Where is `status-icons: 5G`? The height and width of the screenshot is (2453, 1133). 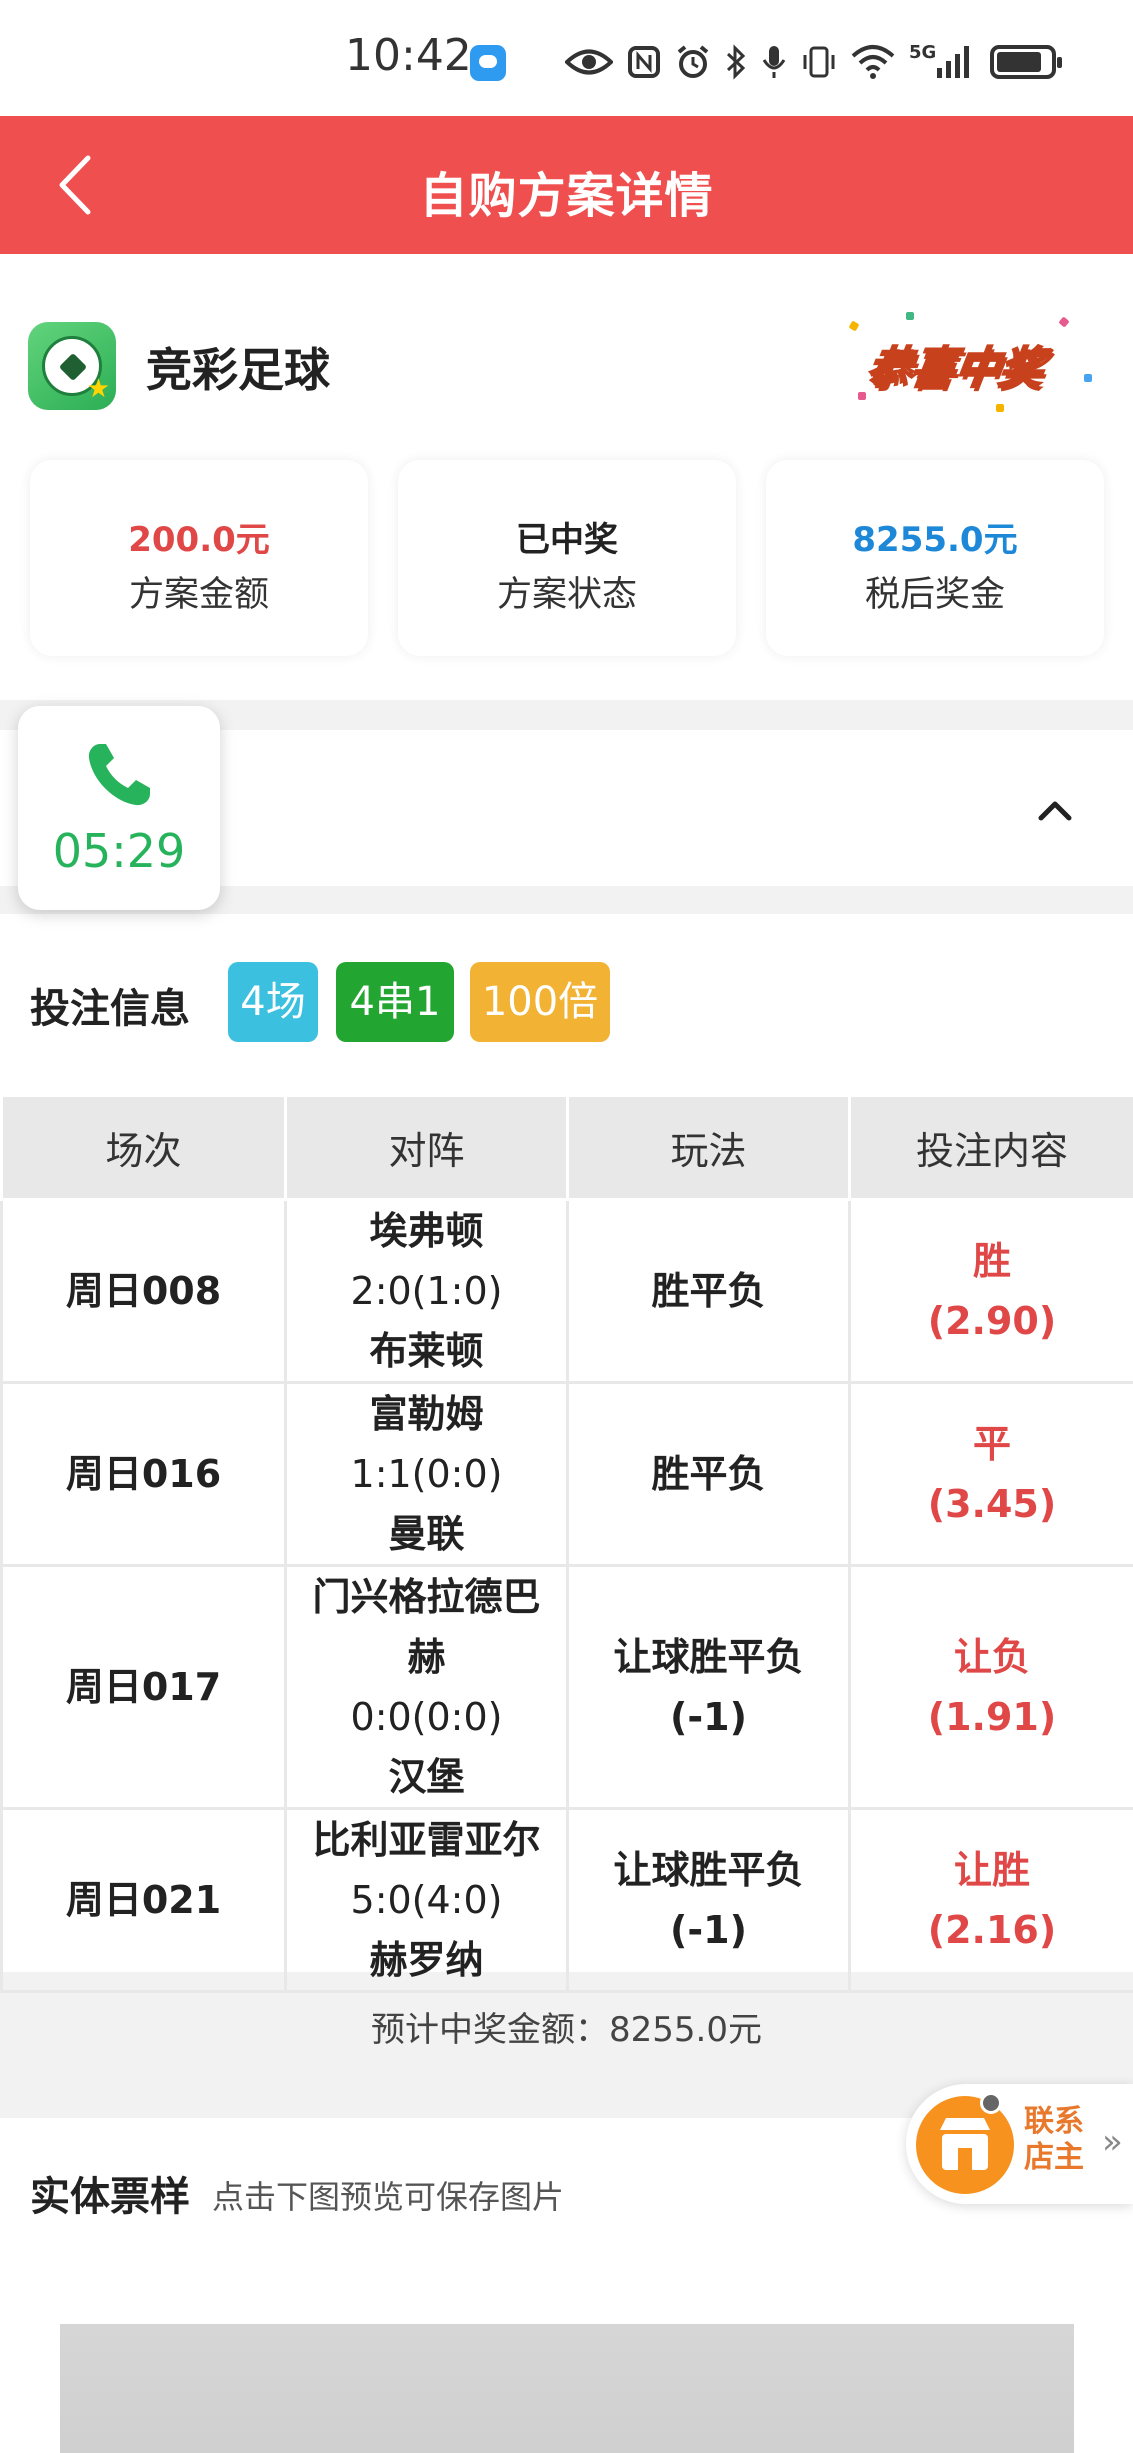
status-icons: 5G is located at coordinates (814, 62).